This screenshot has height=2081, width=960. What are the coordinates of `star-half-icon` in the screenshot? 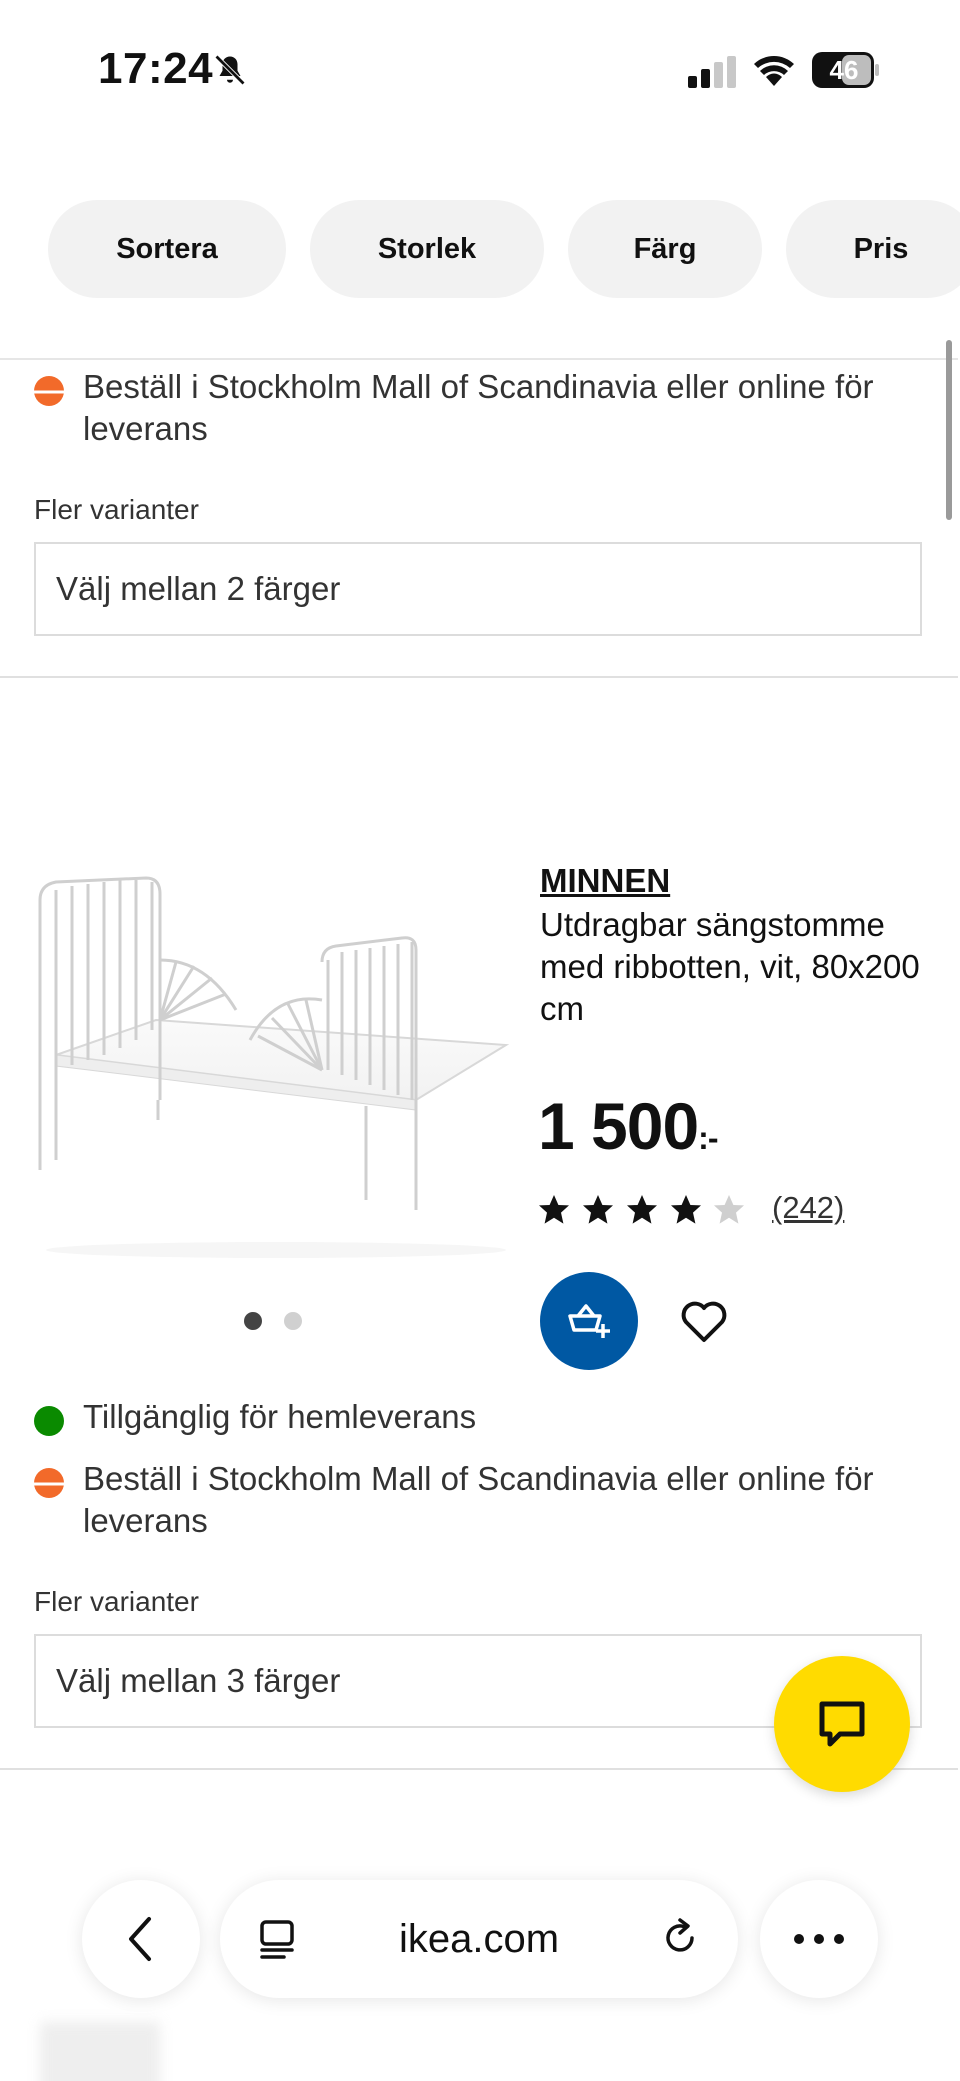 It's located at (729, 1209).